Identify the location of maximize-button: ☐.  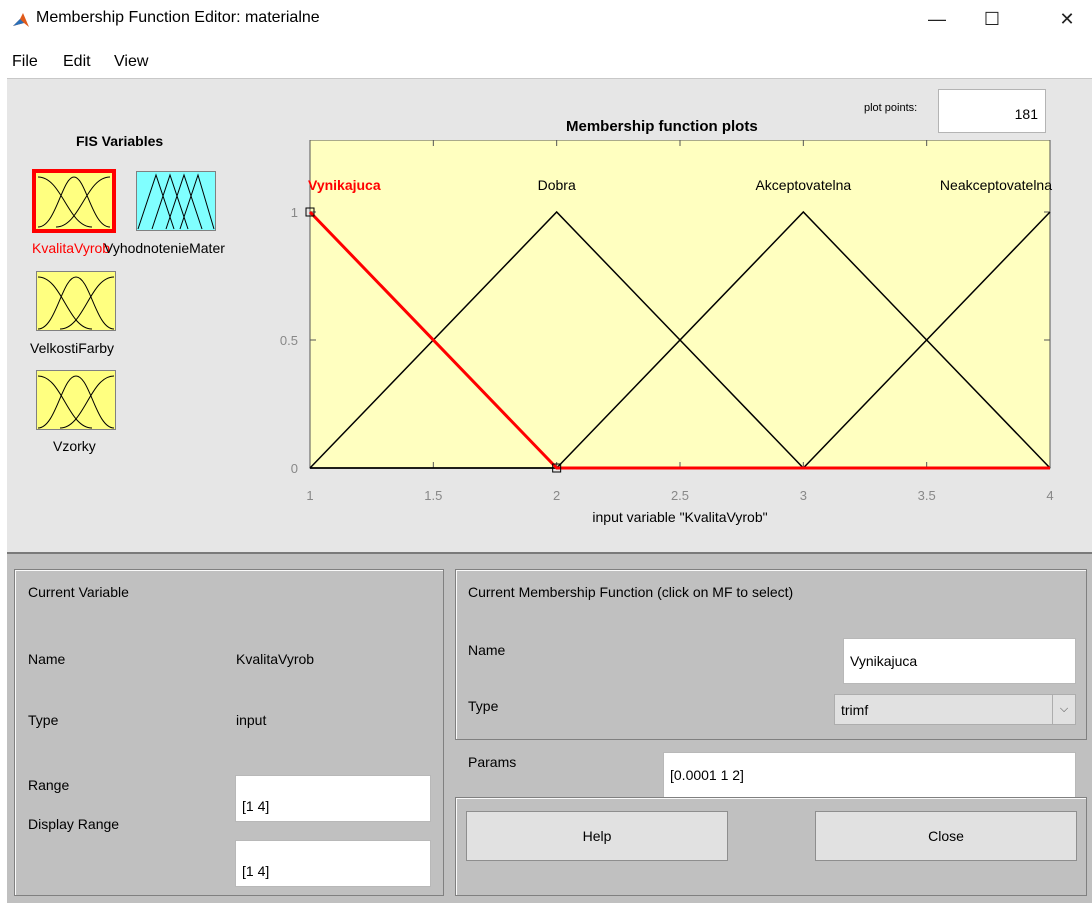
(992, 19).